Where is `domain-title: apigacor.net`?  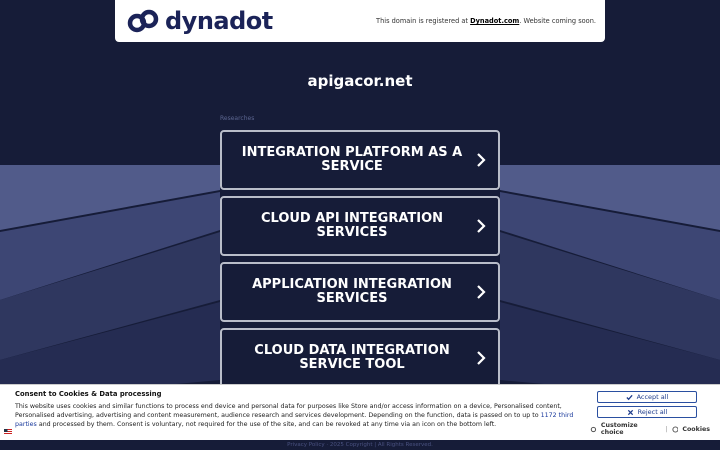
domain-title: apigacor.net is located at coordinates (360, 81).